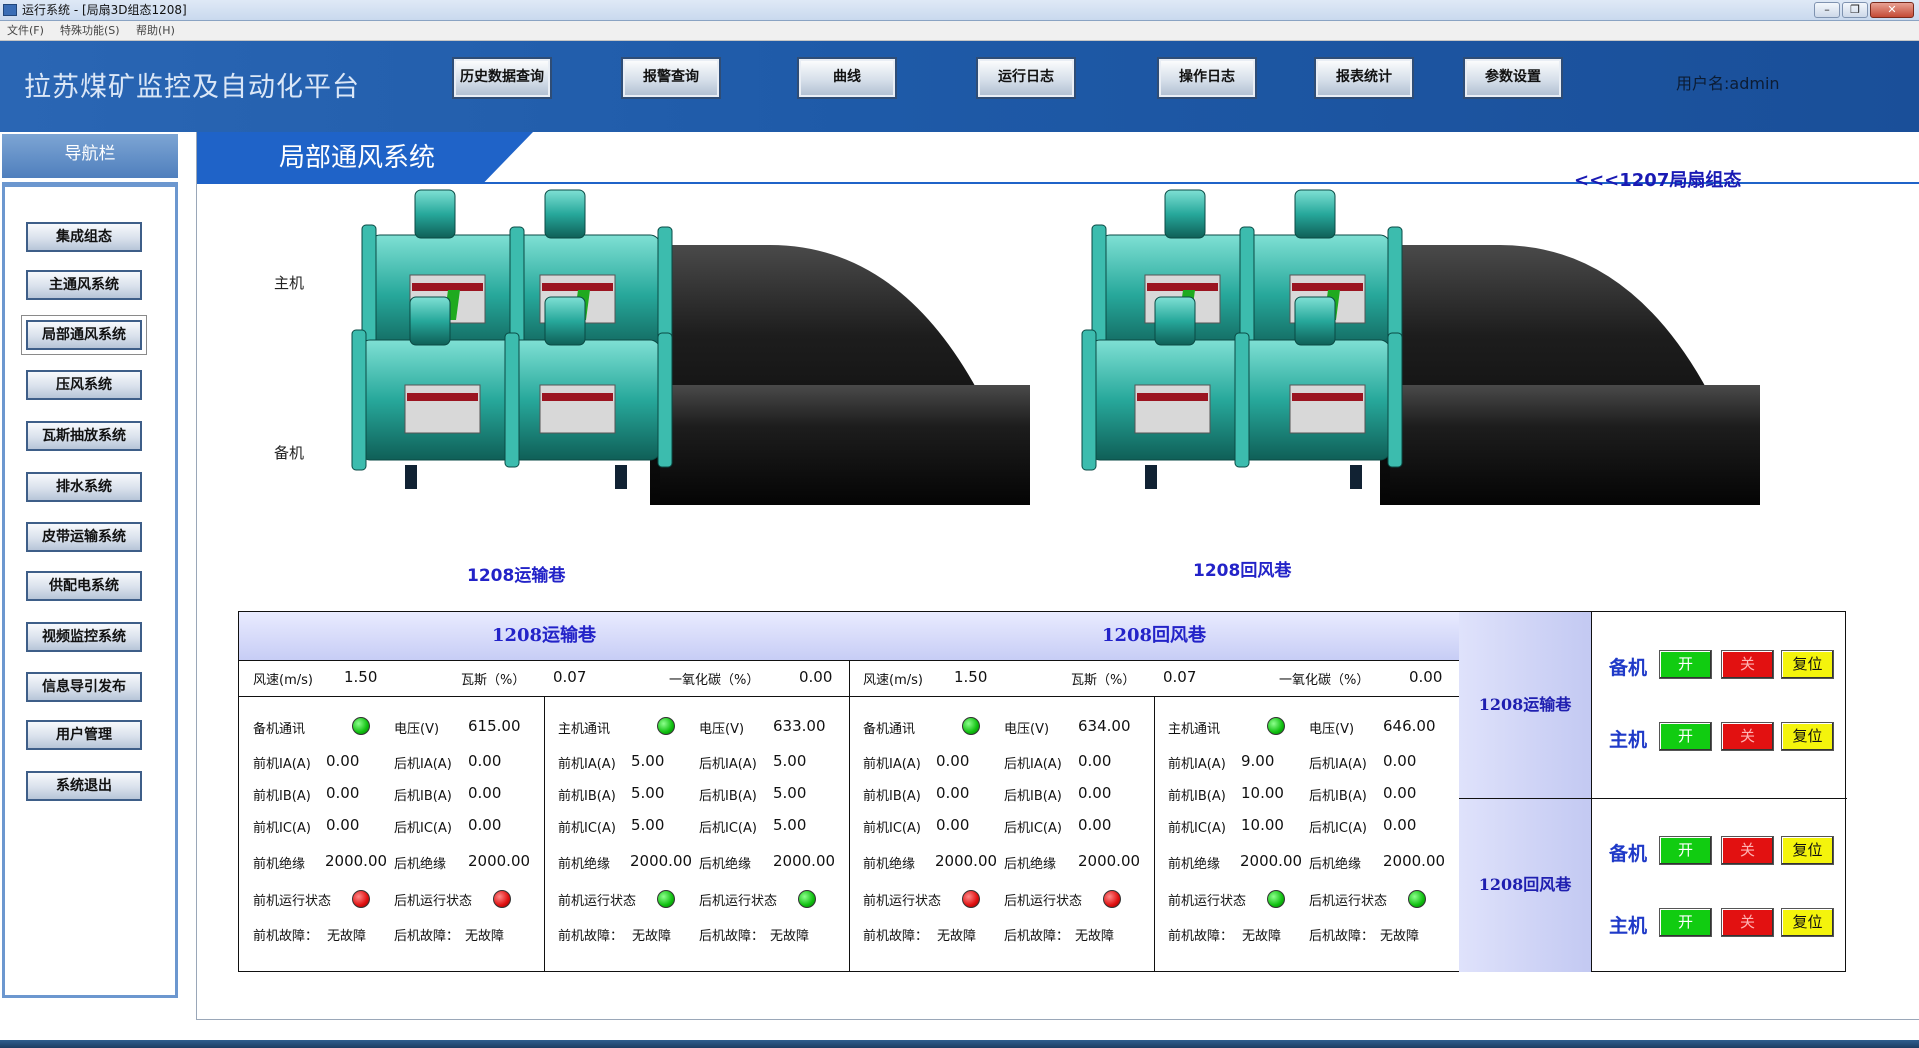 The width and height of the screenshot is (1919, 1048). I want to click on minimize-button: –, so click(1827, 10).